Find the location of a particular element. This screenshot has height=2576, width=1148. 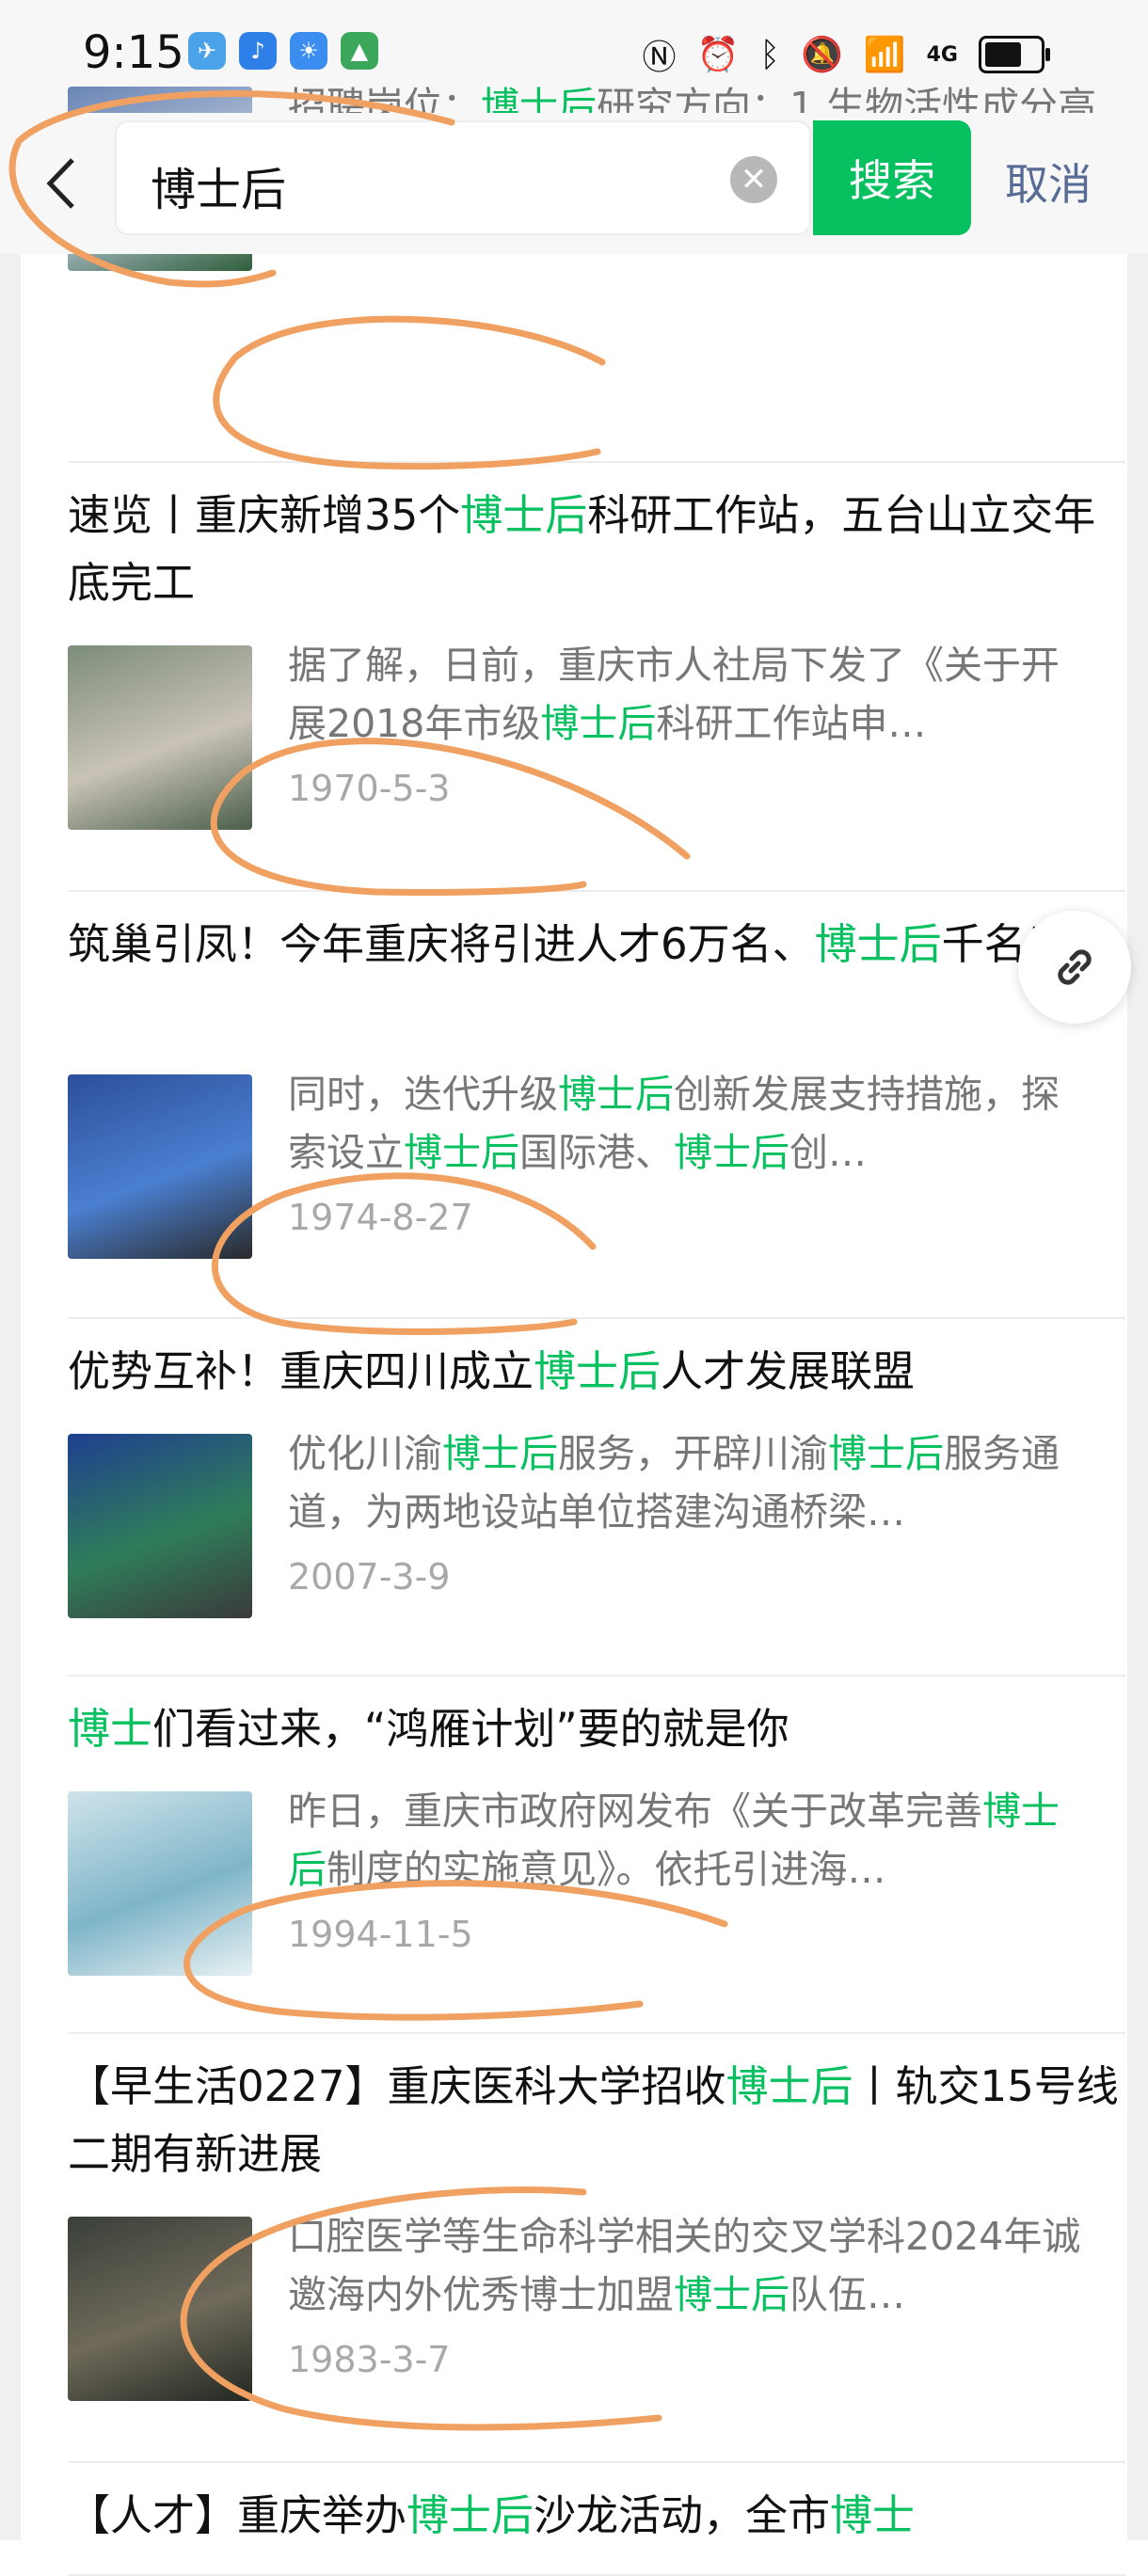

clock: 9:15 is located at coordinates (133, 53).